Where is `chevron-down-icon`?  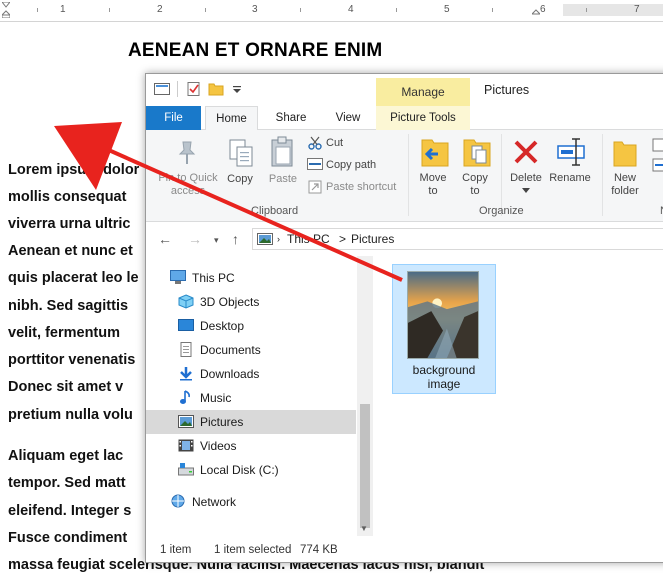
chevron-down-icon is located at coordinates (526, 190).